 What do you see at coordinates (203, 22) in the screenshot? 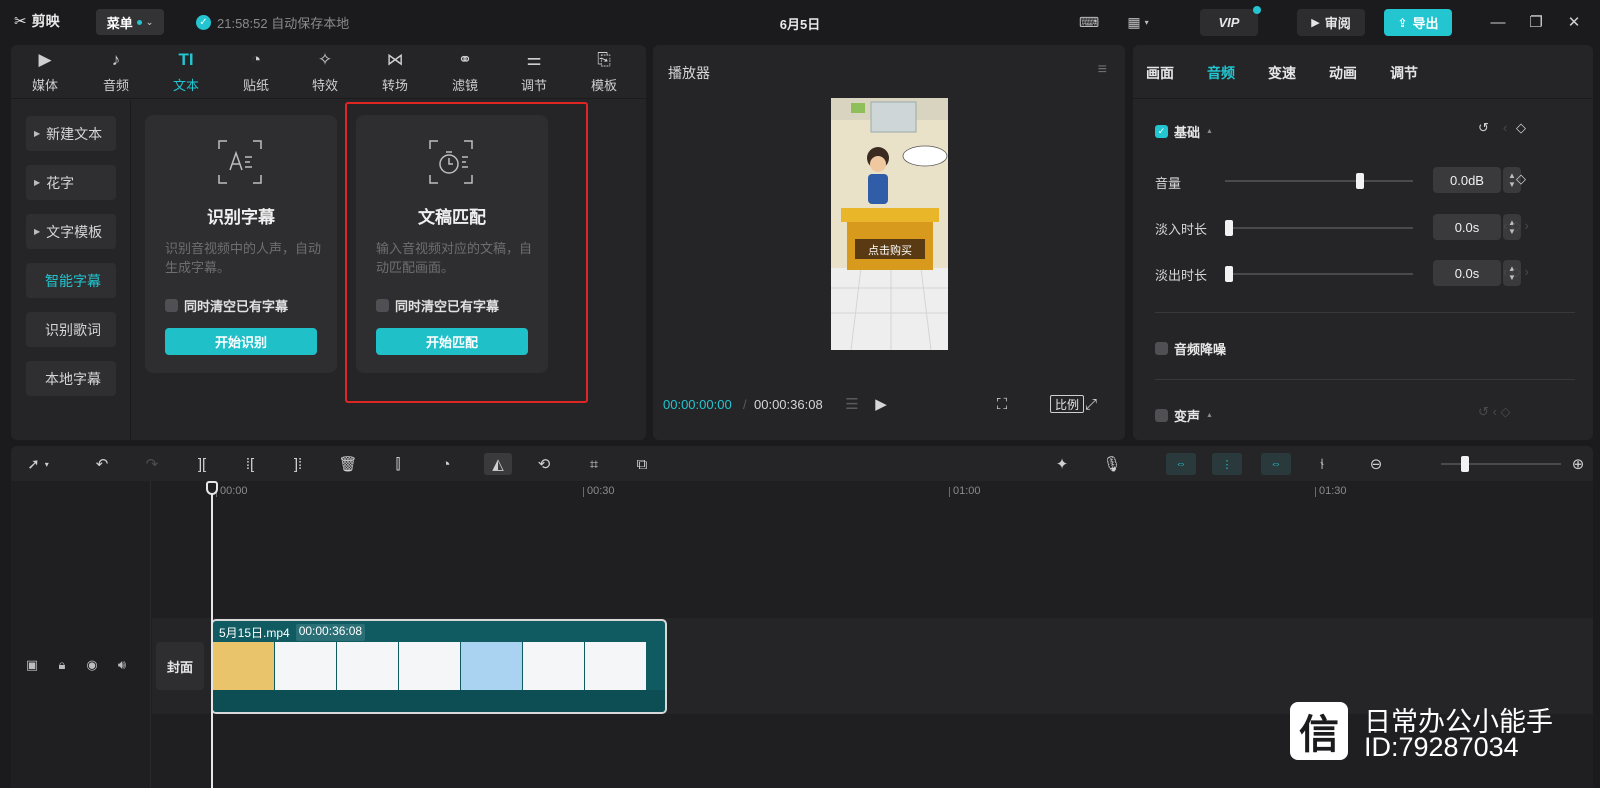
I see `check-circle-icon: ✓` at bounding box center [203, 22].